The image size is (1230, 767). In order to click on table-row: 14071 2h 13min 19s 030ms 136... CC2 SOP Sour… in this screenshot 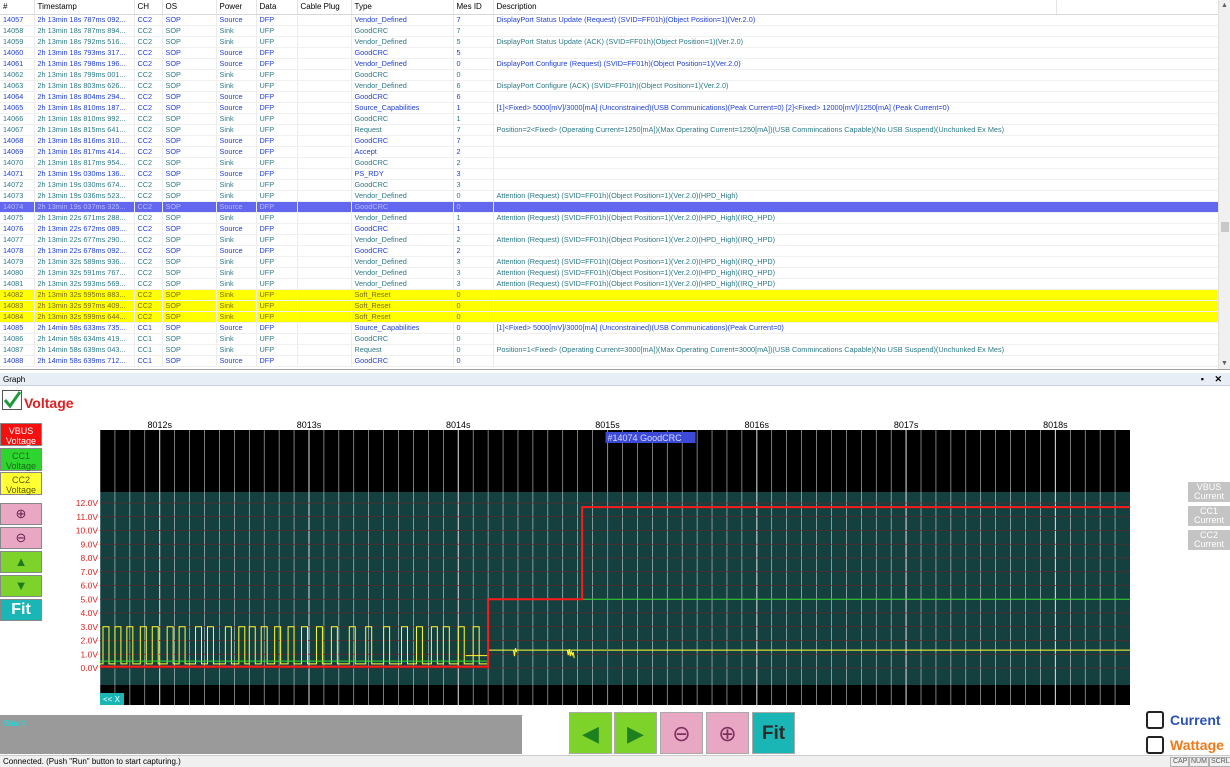, I will do `click(609, 174)`.